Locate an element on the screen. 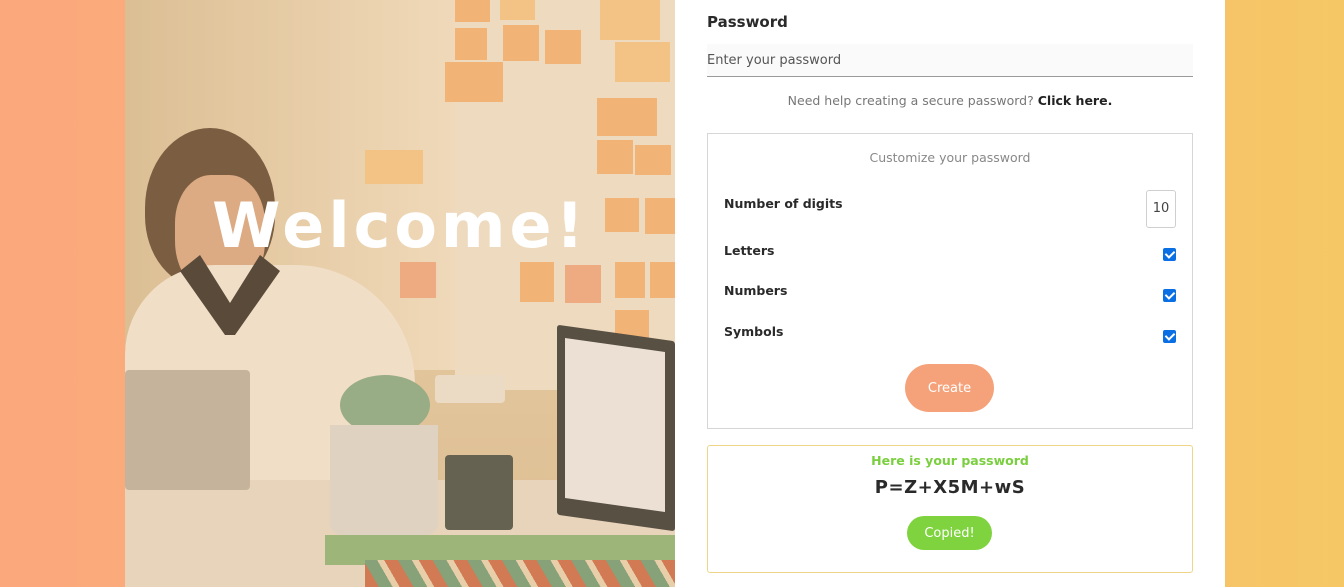 The image size is (1344, 587). result-box: Here is your password P=Z+X5M+wS Copied! is located at coordinates (950, 509).